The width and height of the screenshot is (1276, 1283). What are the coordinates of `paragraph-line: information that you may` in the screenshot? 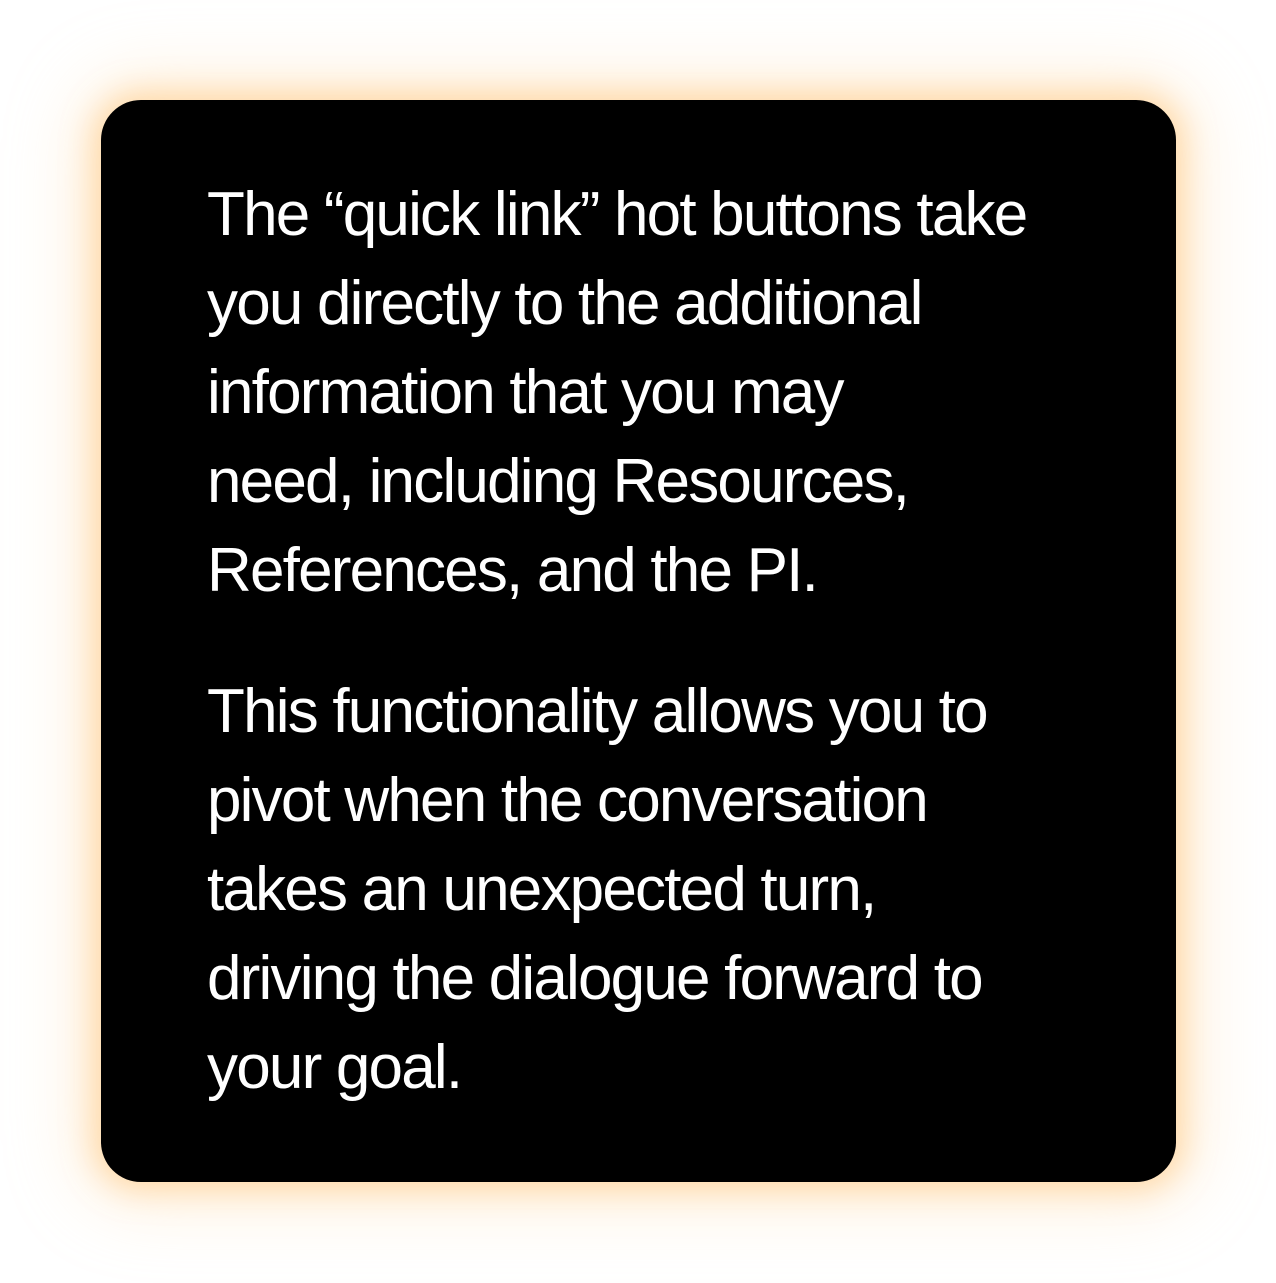 It's located at (525, 392).